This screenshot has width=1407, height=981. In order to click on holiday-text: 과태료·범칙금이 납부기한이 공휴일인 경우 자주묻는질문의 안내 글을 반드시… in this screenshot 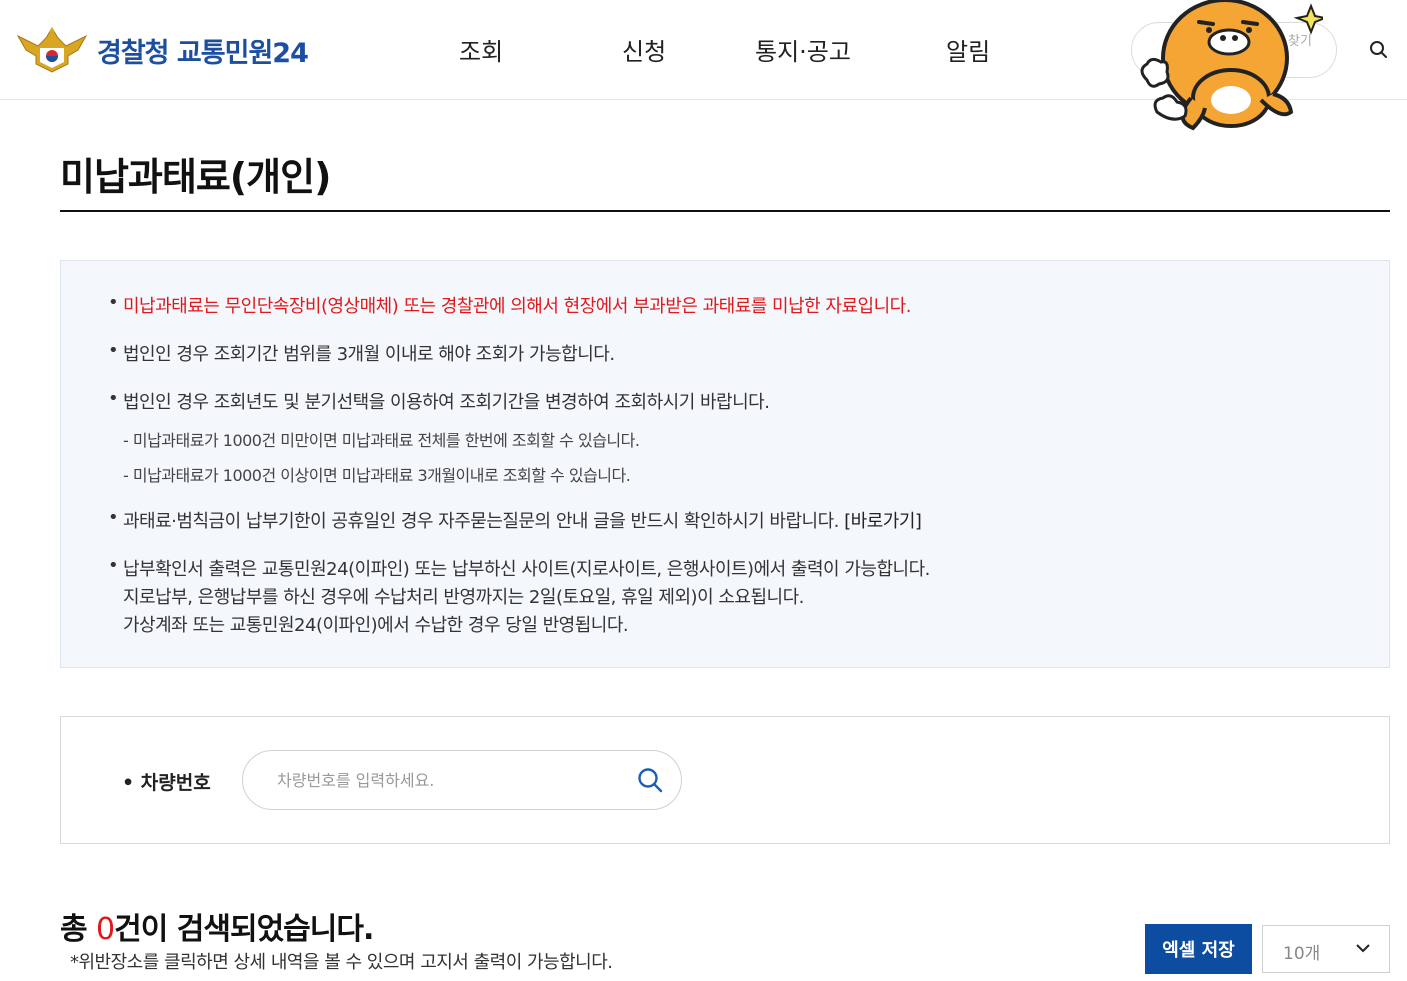, I will do `click(481, 521)`.